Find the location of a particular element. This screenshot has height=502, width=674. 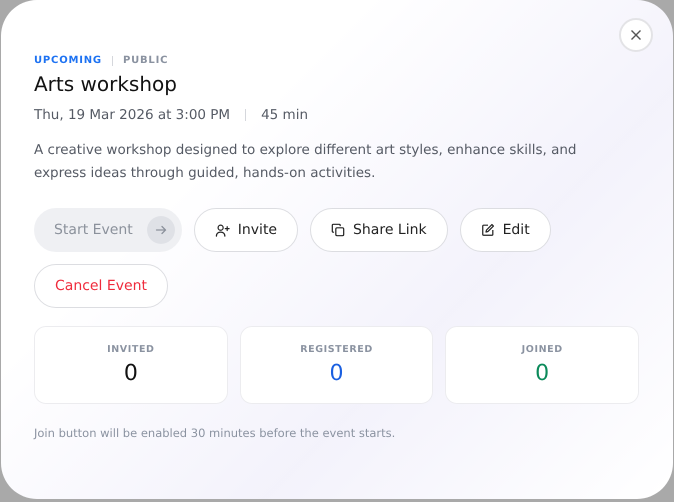

info-note: Join button will be enabled 30 minutes before the event starts. is located at coordinates (215, 433).